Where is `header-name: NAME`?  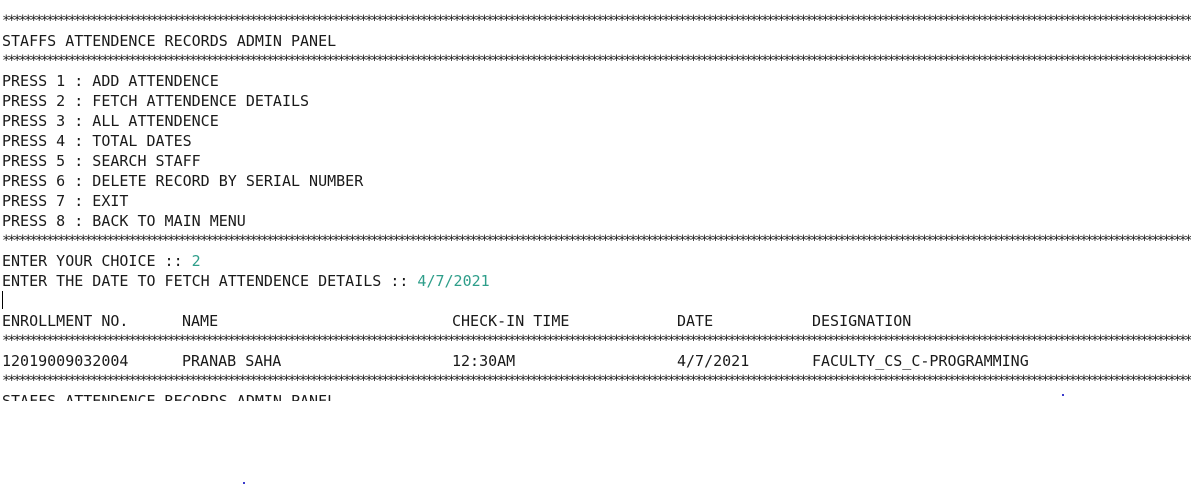 header-name: NAME is located at coordinates (200, 321).